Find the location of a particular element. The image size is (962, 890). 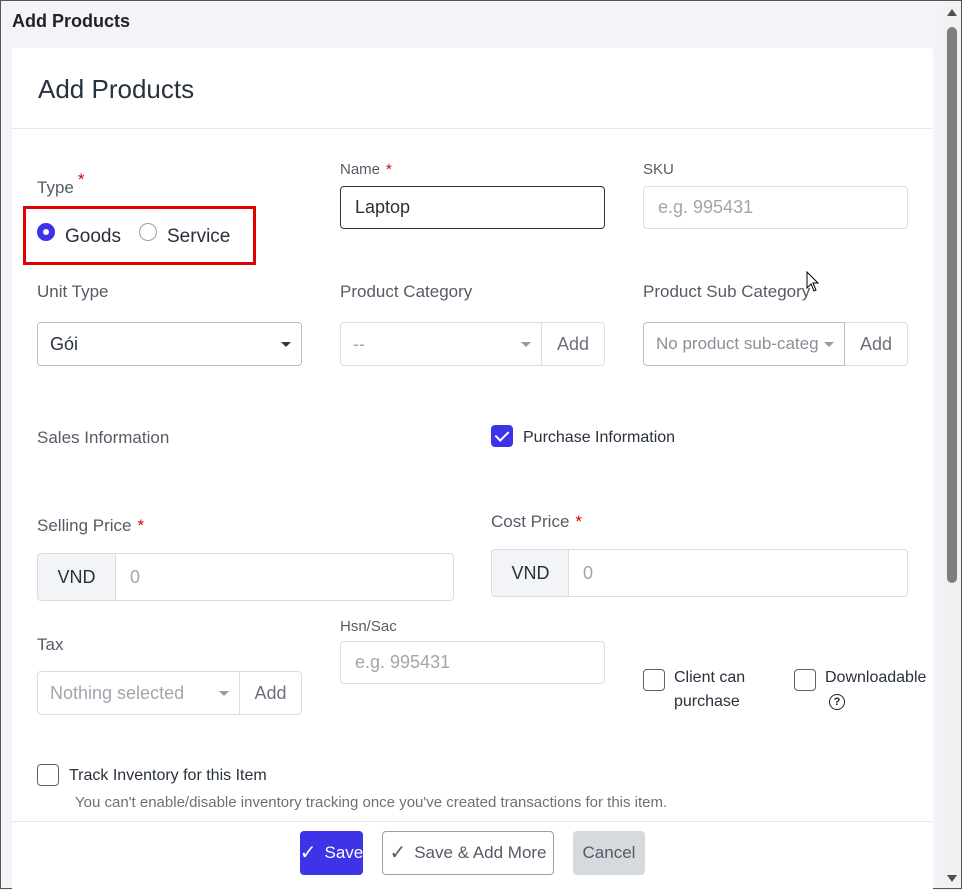

client-can-purchase-label: Client can purchase is located at coordinates (709, 690).